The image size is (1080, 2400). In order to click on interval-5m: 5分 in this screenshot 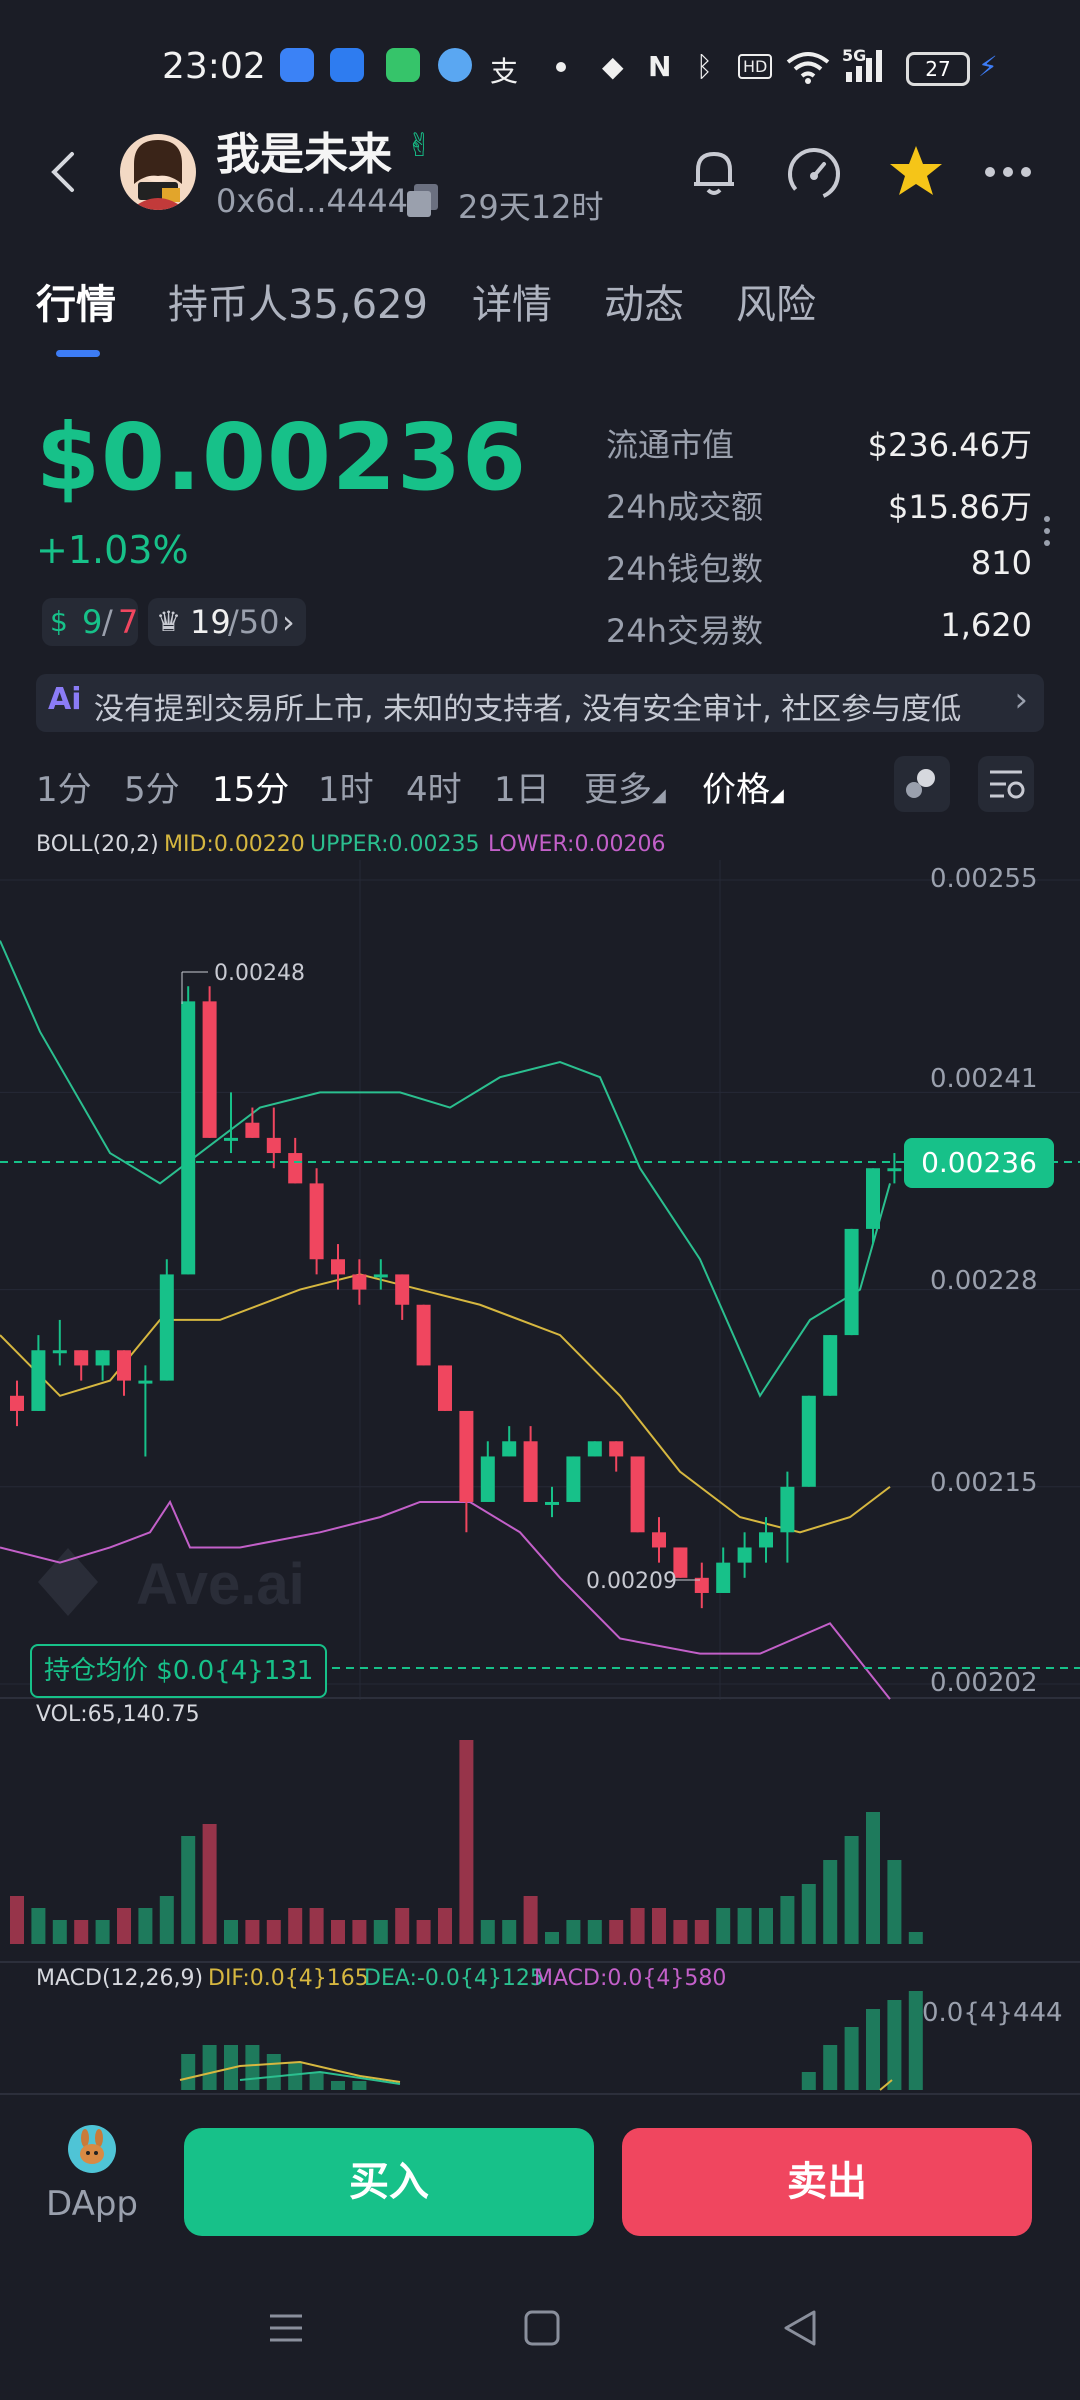, I will do `click(152, 786)`.